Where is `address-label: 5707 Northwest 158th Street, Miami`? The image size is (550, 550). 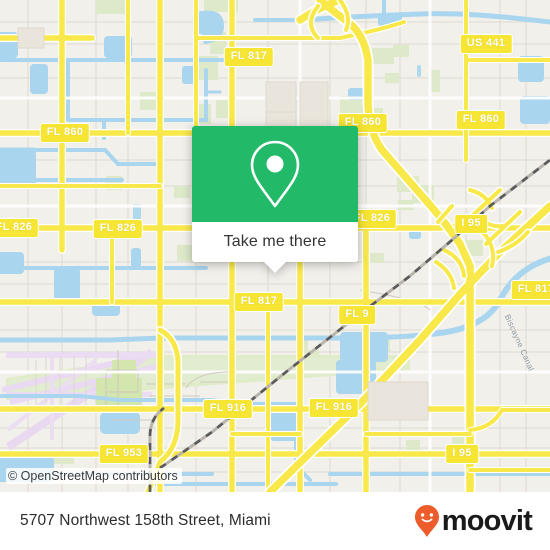 address-label: 5707 Northwest 158th Street, Miami is located at coordinates (145, 520).